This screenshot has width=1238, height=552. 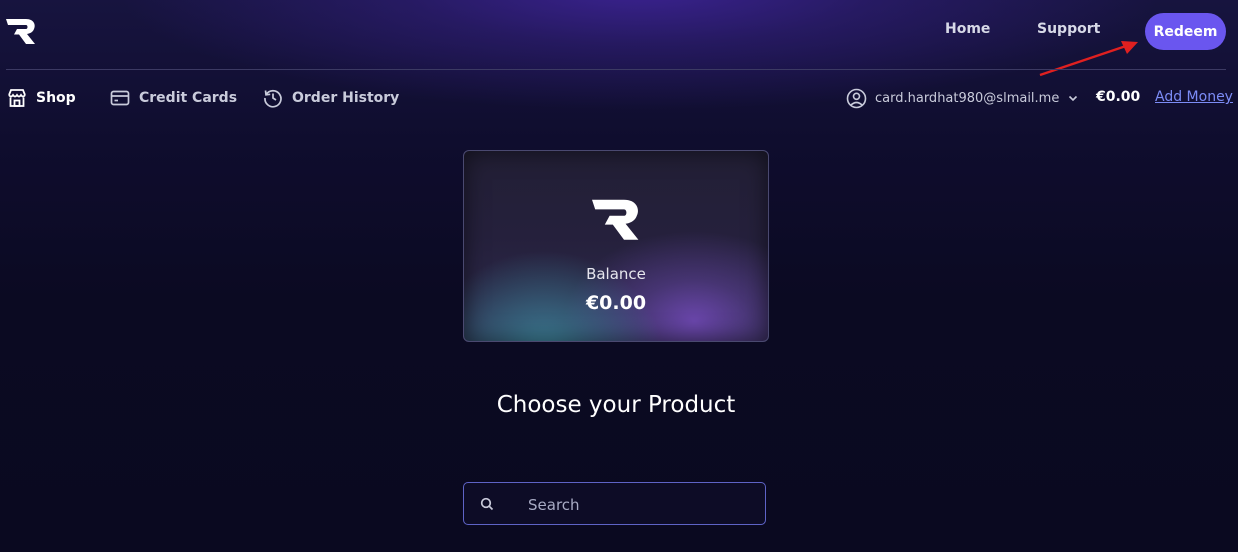 What do you see at coordinates (21, 31) in the screenshot?
I see `brand-logo-icon` at bounding box center [21, 31].